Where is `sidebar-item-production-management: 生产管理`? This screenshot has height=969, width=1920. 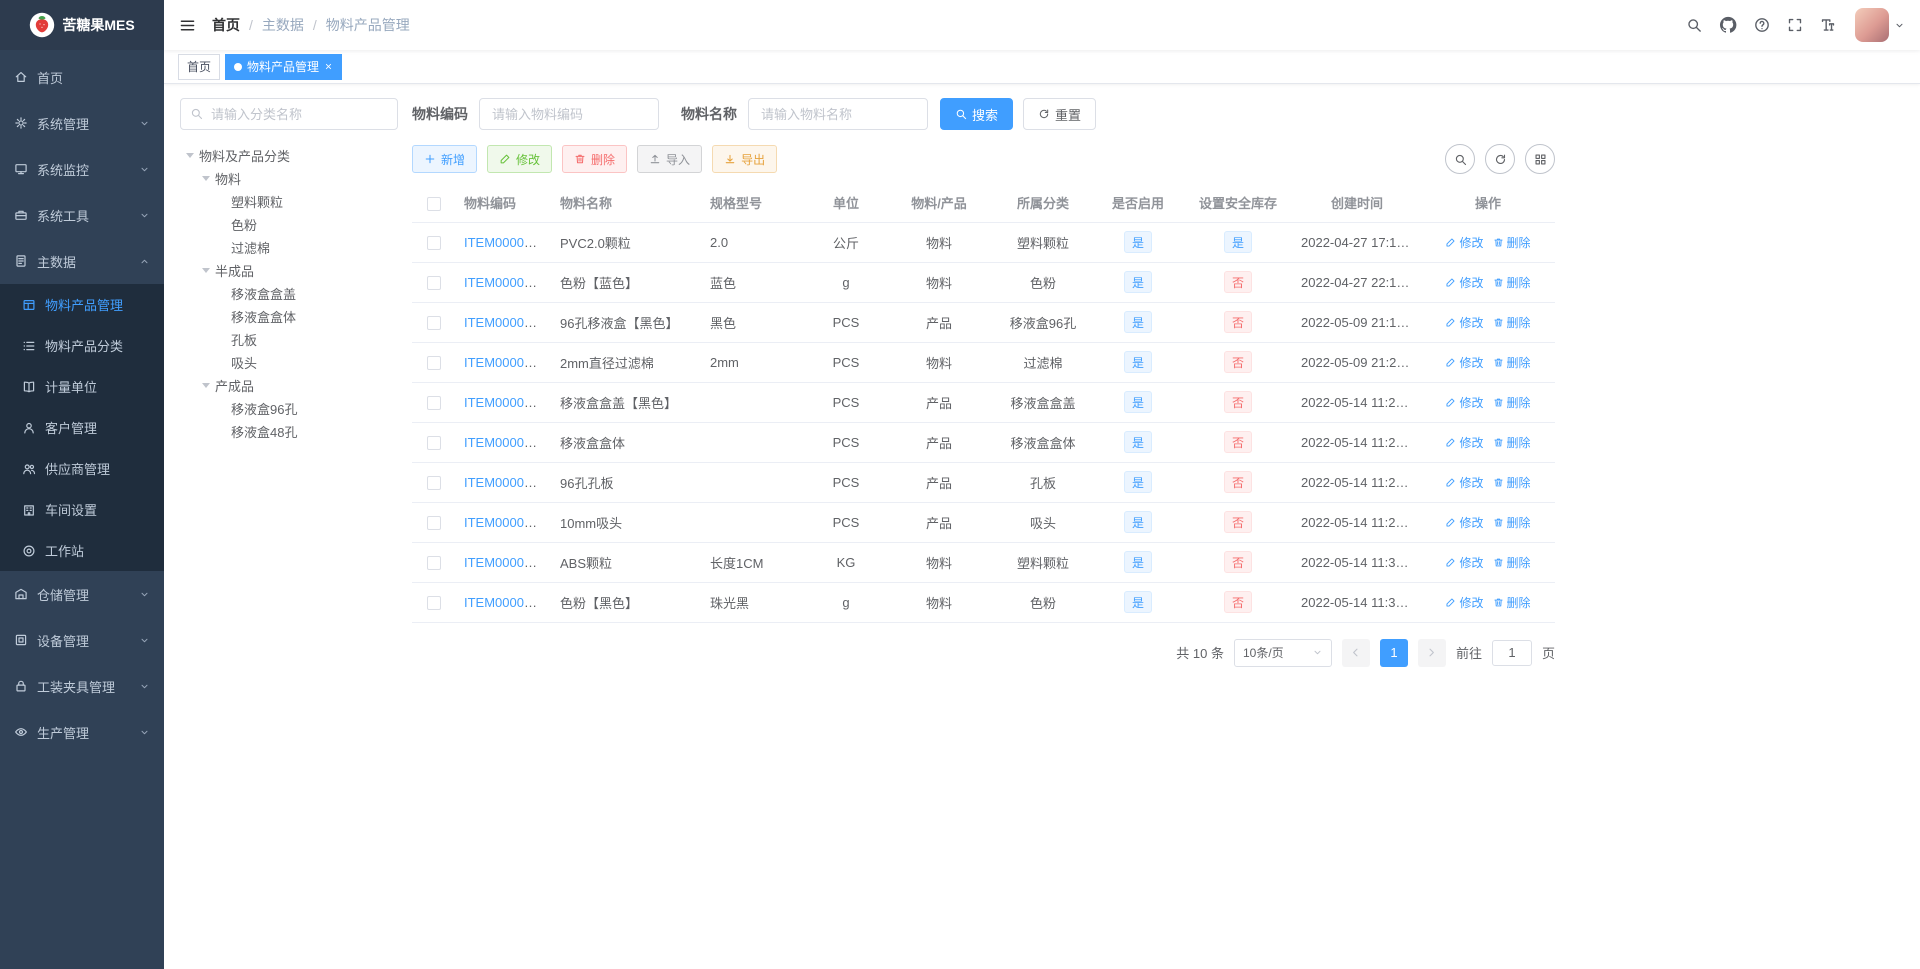 sidebar-item-production-management: 生产管理 is located at coordinates (82, 732).